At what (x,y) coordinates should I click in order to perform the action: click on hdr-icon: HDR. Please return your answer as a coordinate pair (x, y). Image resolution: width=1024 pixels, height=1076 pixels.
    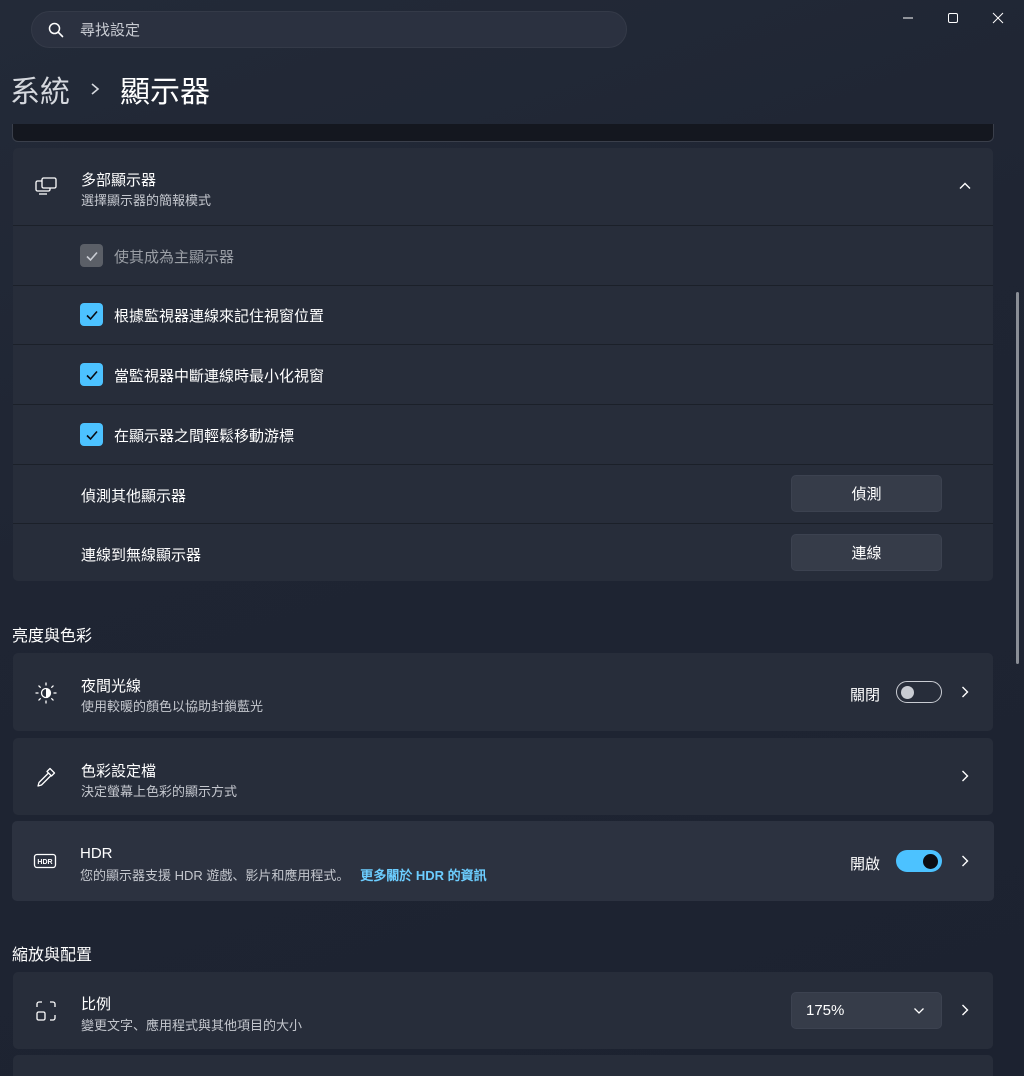
    Looking at the image, I should click on (45, 861).